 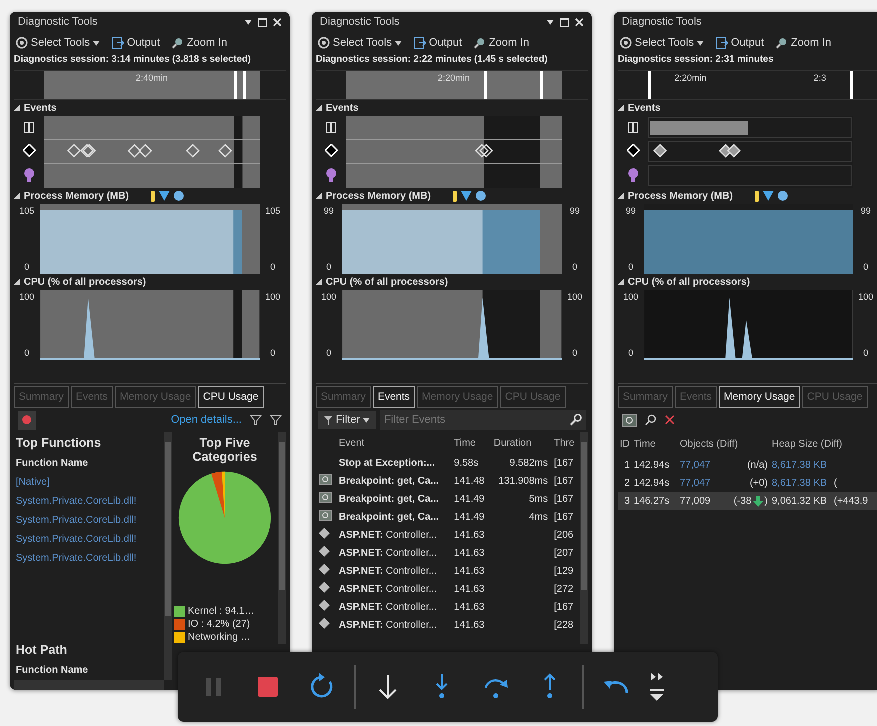 What do you see at coordinates (89, 685) in the screenshot?
I see `horizontal-scrollbar` at bounding box center [89, 685].